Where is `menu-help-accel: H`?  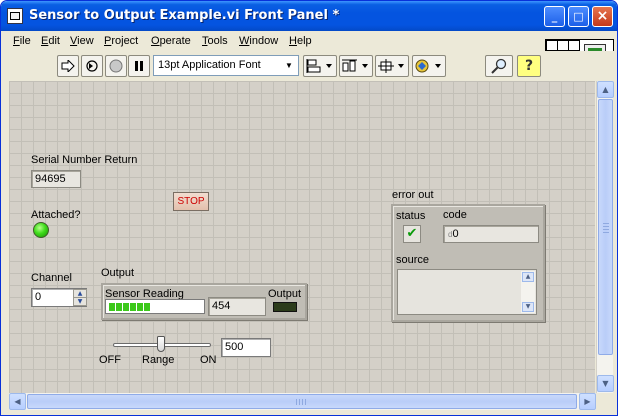
menu-help-accel: H is located at coordinates (293, 41).